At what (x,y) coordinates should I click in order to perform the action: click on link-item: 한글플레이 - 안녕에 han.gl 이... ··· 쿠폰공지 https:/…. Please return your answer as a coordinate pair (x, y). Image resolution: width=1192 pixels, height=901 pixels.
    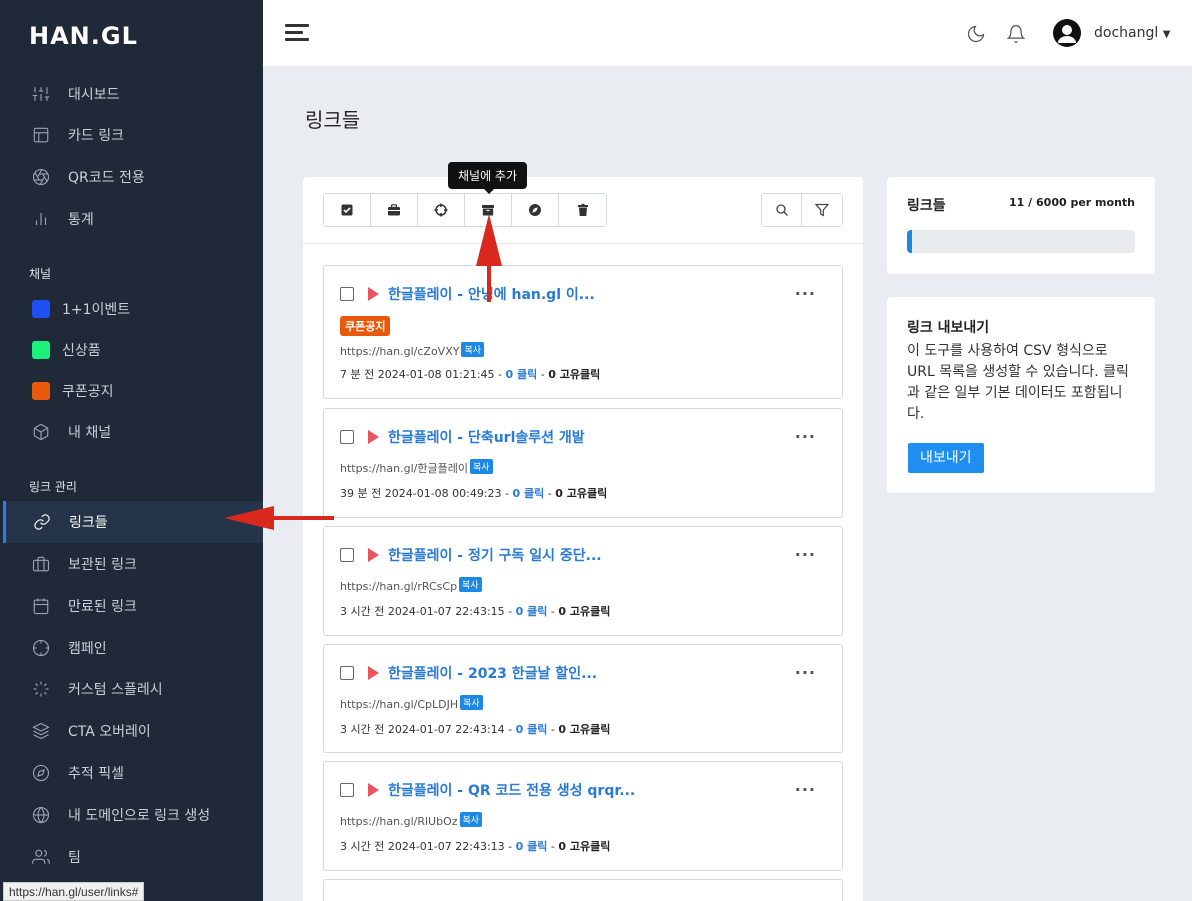
    Looking at the image, I should click on (583, 332).